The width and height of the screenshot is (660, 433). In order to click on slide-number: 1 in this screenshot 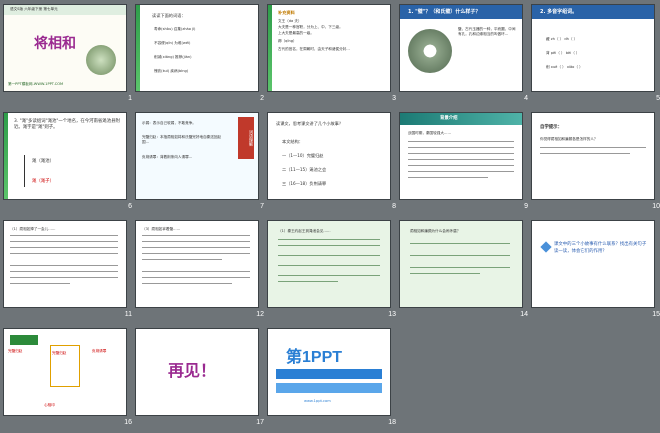, I will do `click(130, 98)`.